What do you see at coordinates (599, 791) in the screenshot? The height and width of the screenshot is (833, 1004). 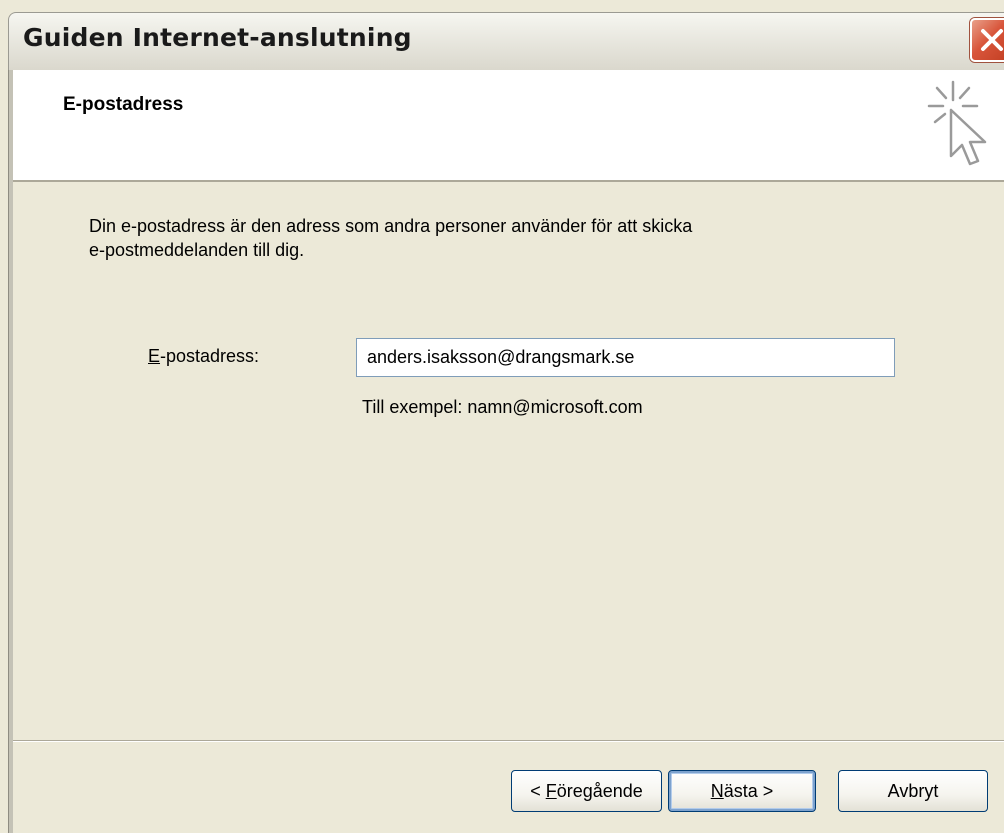 I see `back-button-text: öregående` at bounding box center [599, 791].